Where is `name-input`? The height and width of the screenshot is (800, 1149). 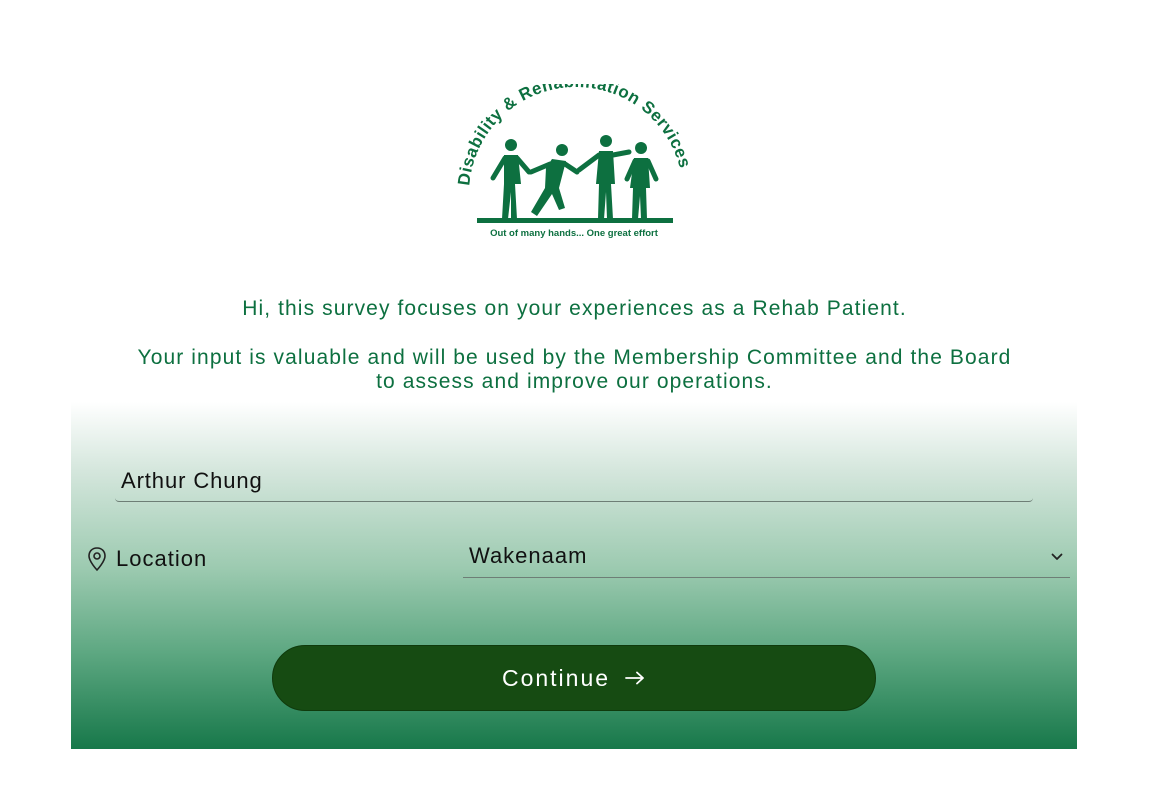
name-input is located at coordinates (561, 481).